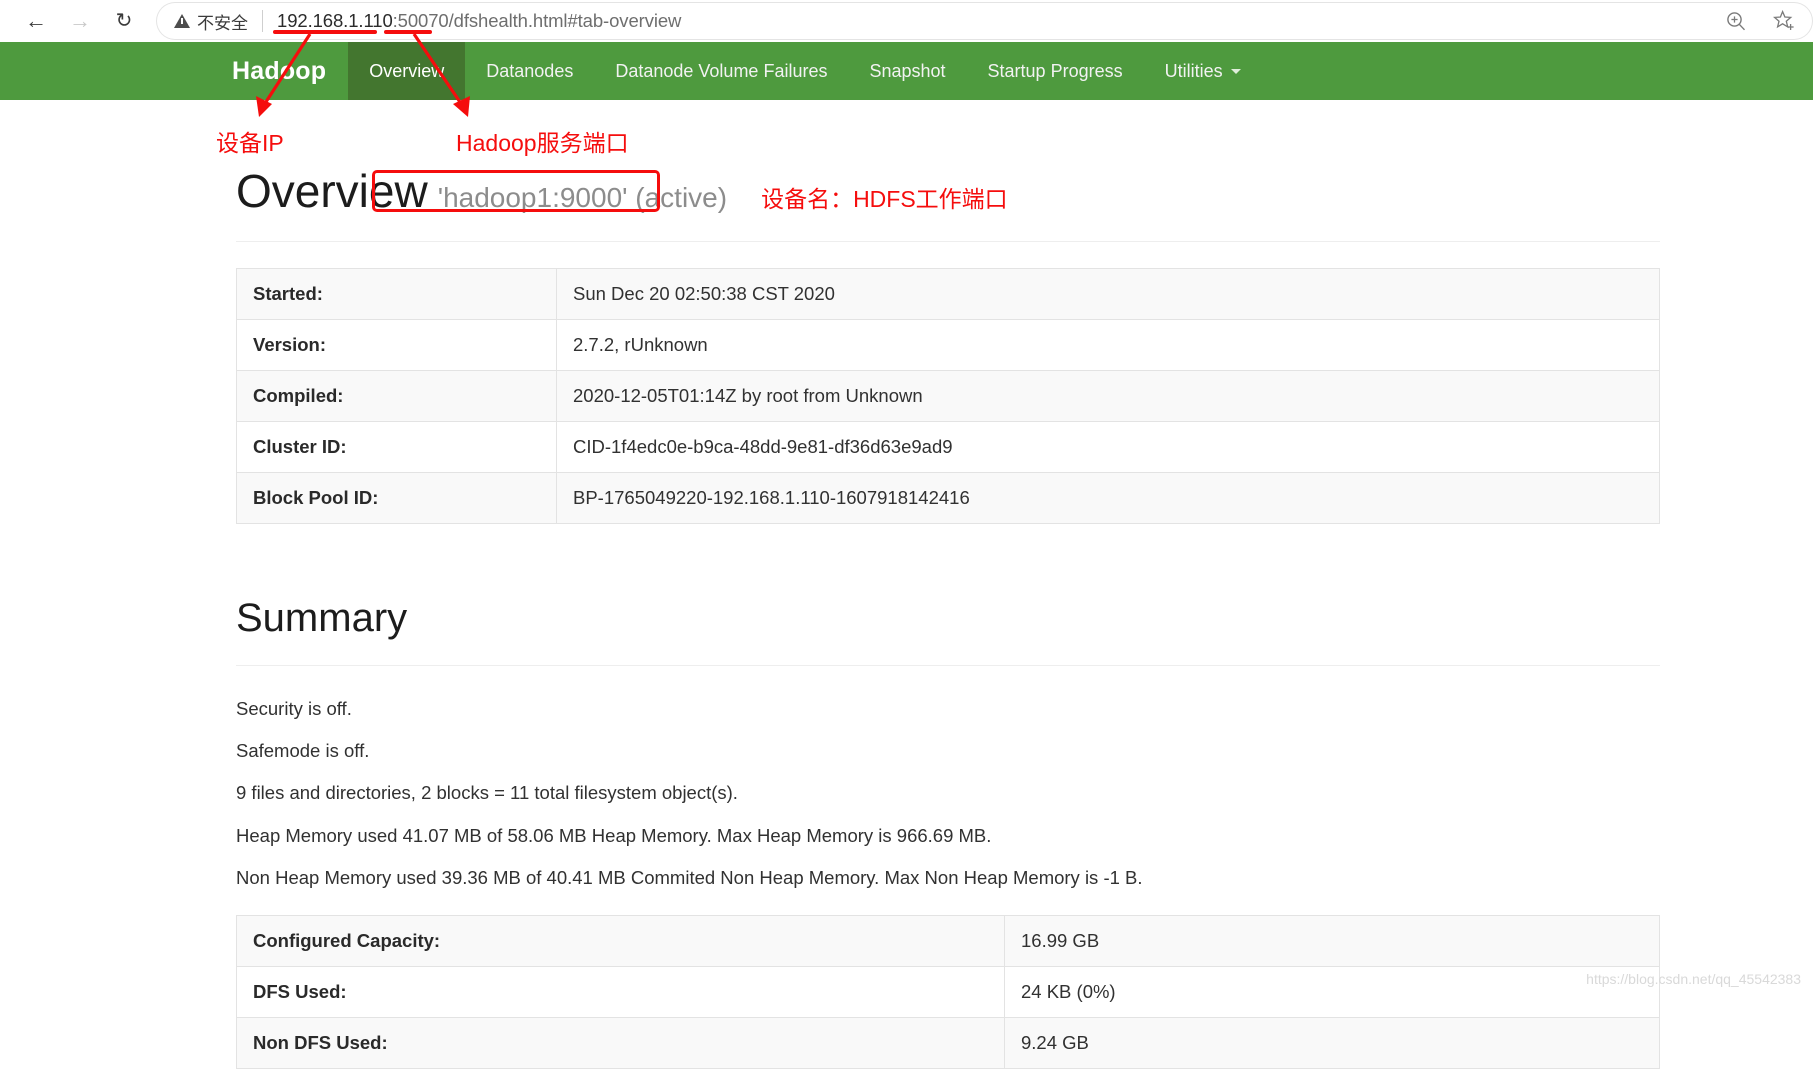  I want to click on nav-item-startup-progress: Startup Progress, so click(1055, 71).